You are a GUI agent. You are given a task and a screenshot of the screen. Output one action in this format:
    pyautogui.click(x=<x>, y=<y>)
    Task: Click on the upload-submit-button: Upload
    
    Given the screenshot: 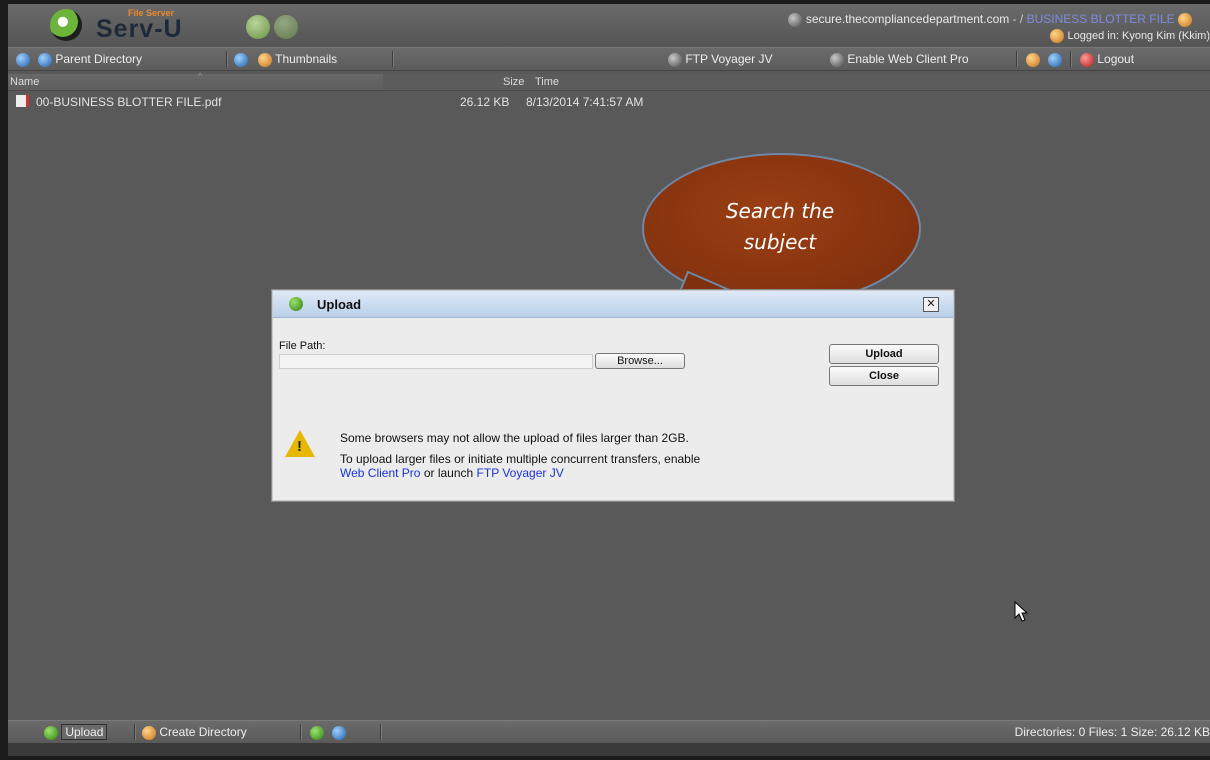 What is the action you would take?
    pyautogui.click(x=884, y=354)
    